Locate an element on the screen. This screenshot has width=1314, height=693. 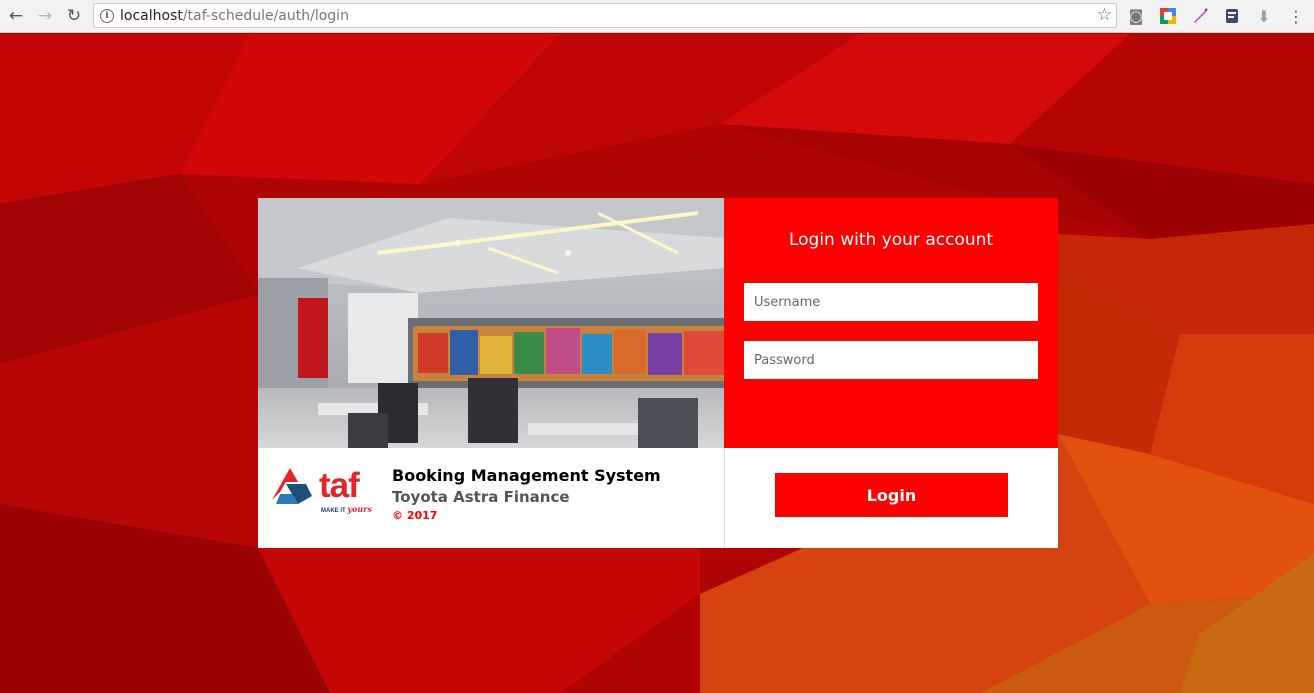
address-bar: i localhost/taf-schedule/auth/login ☆ is located at coordinates (605, 15).